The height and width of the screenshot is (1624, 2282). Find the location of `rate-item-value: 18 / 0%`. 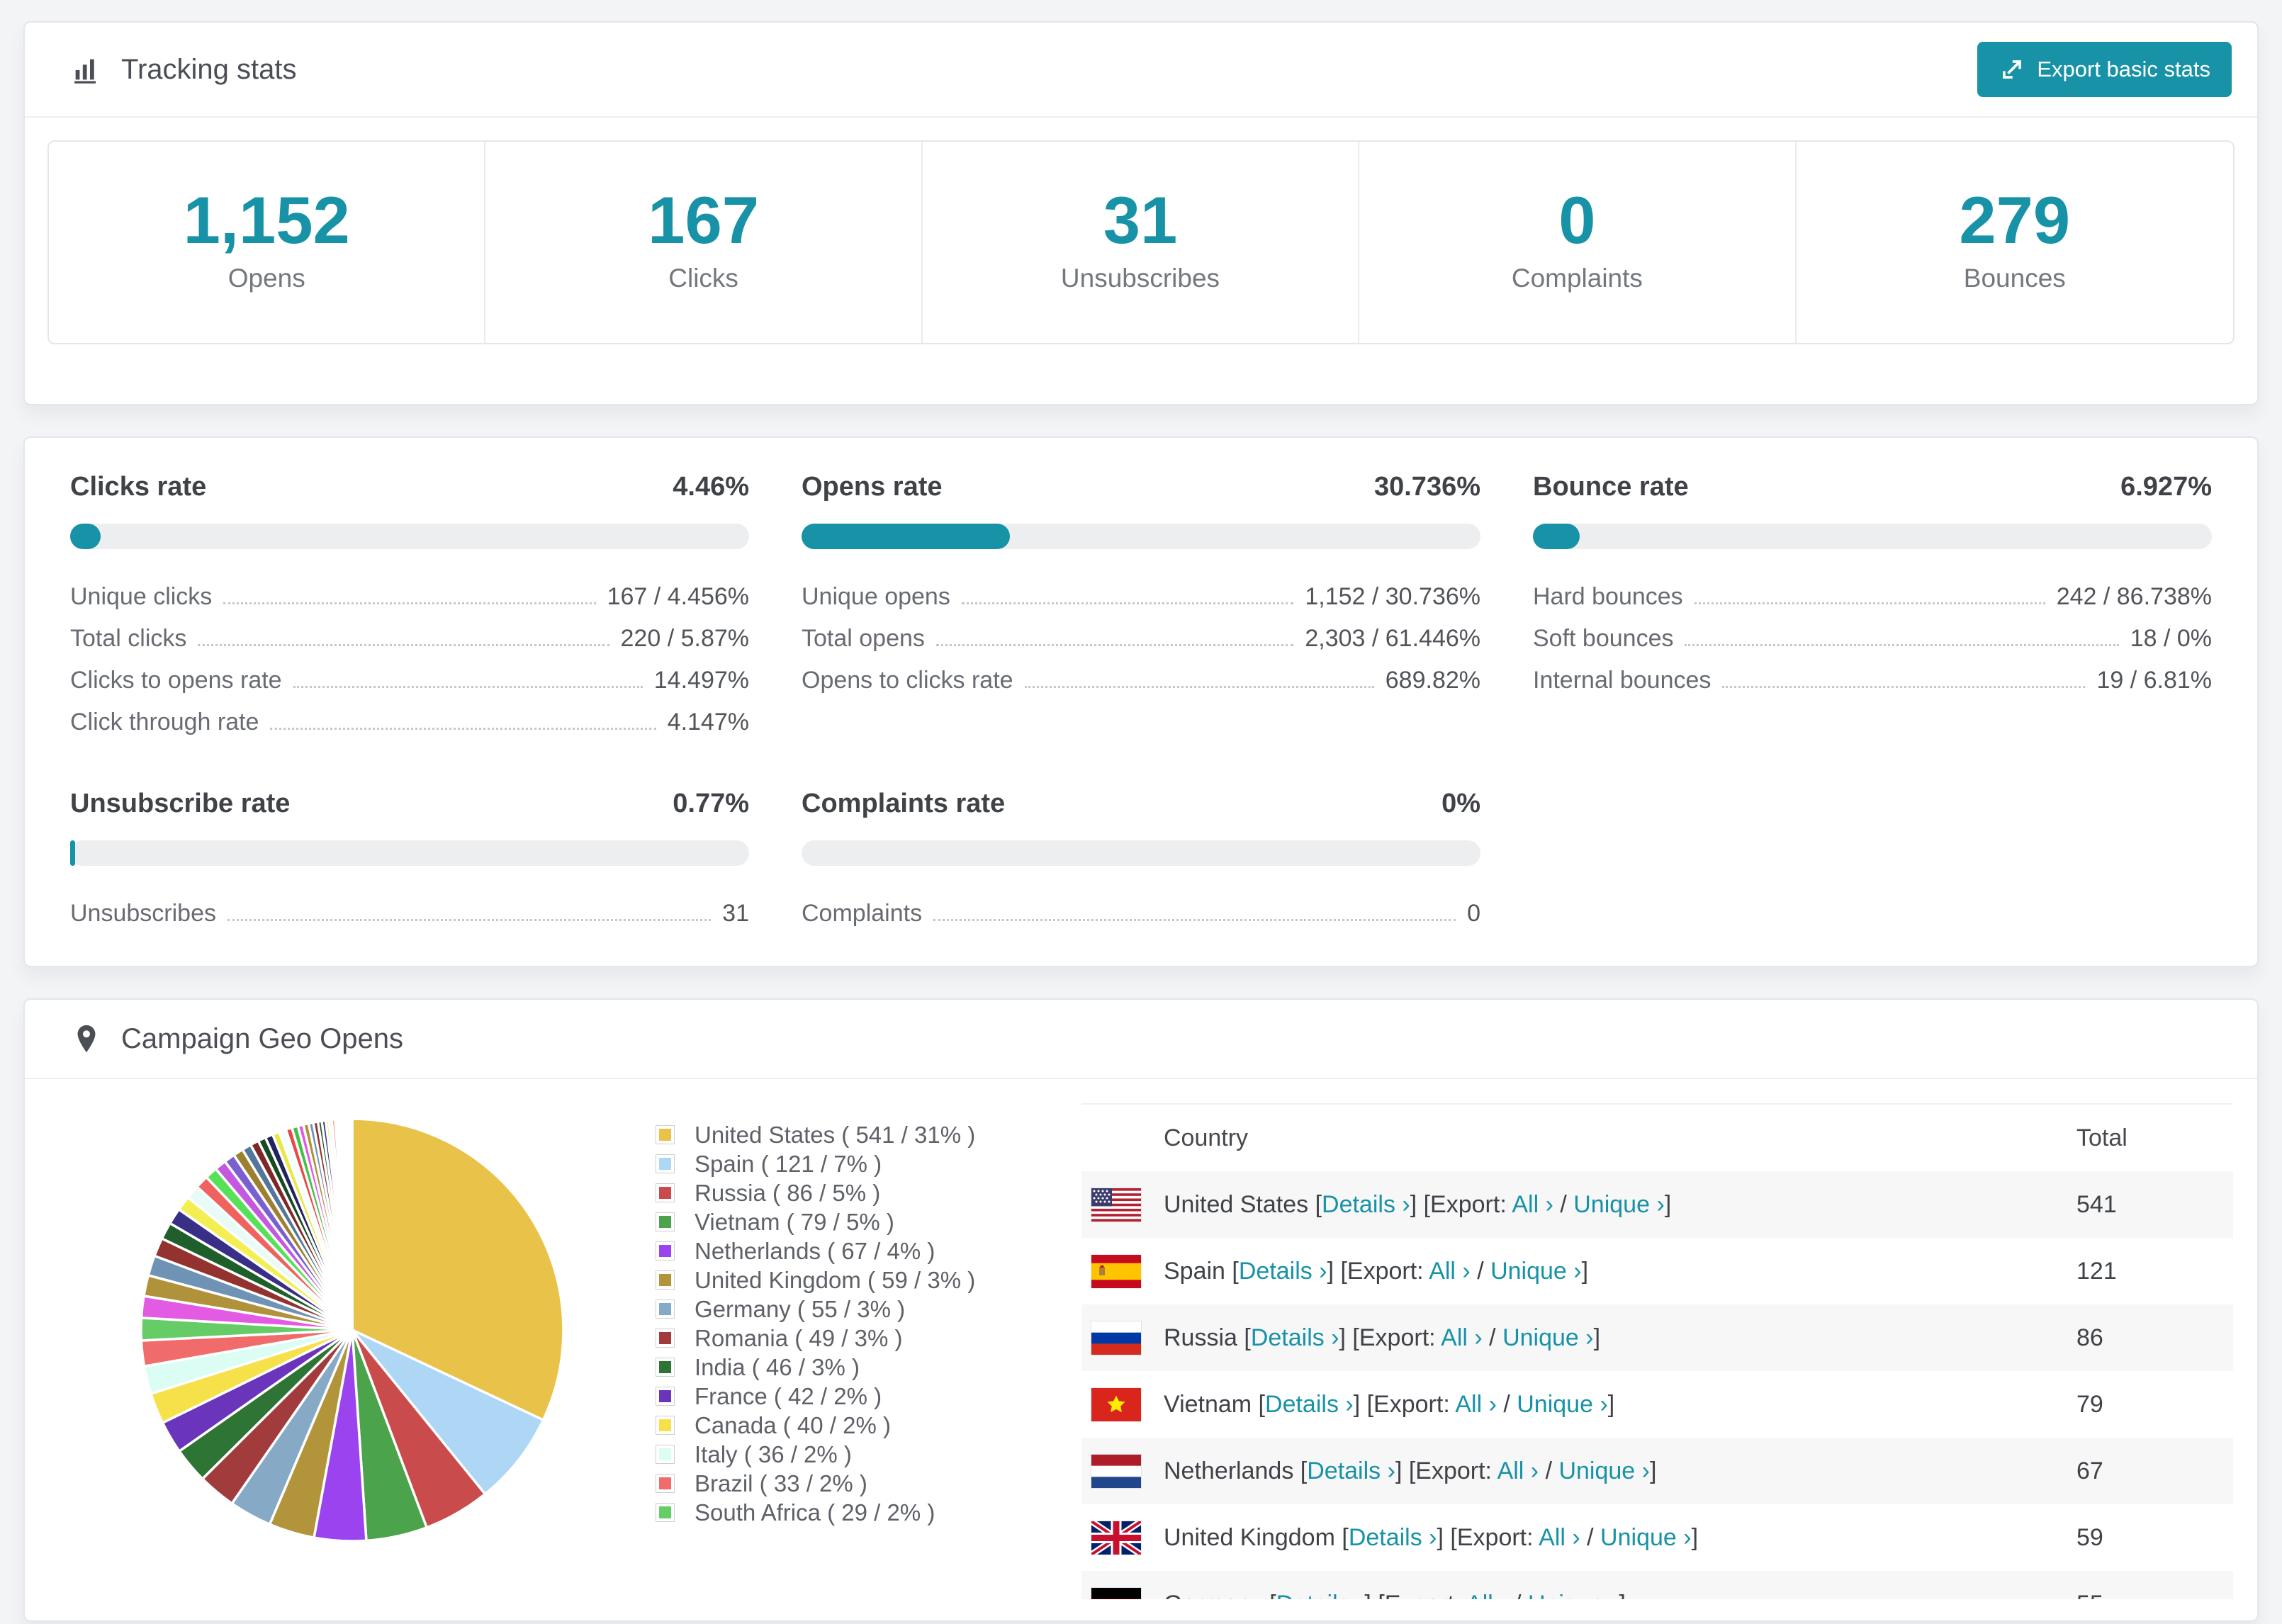

rate-item-value: 18 / 0% is located at coordinates (2171, 638).